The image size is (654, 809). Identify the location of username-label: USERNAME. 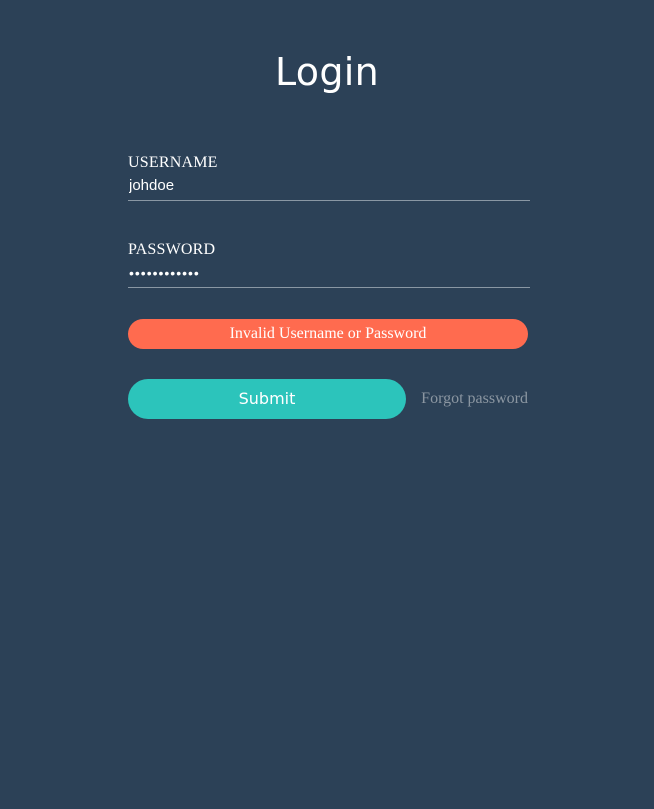
(173, 162).